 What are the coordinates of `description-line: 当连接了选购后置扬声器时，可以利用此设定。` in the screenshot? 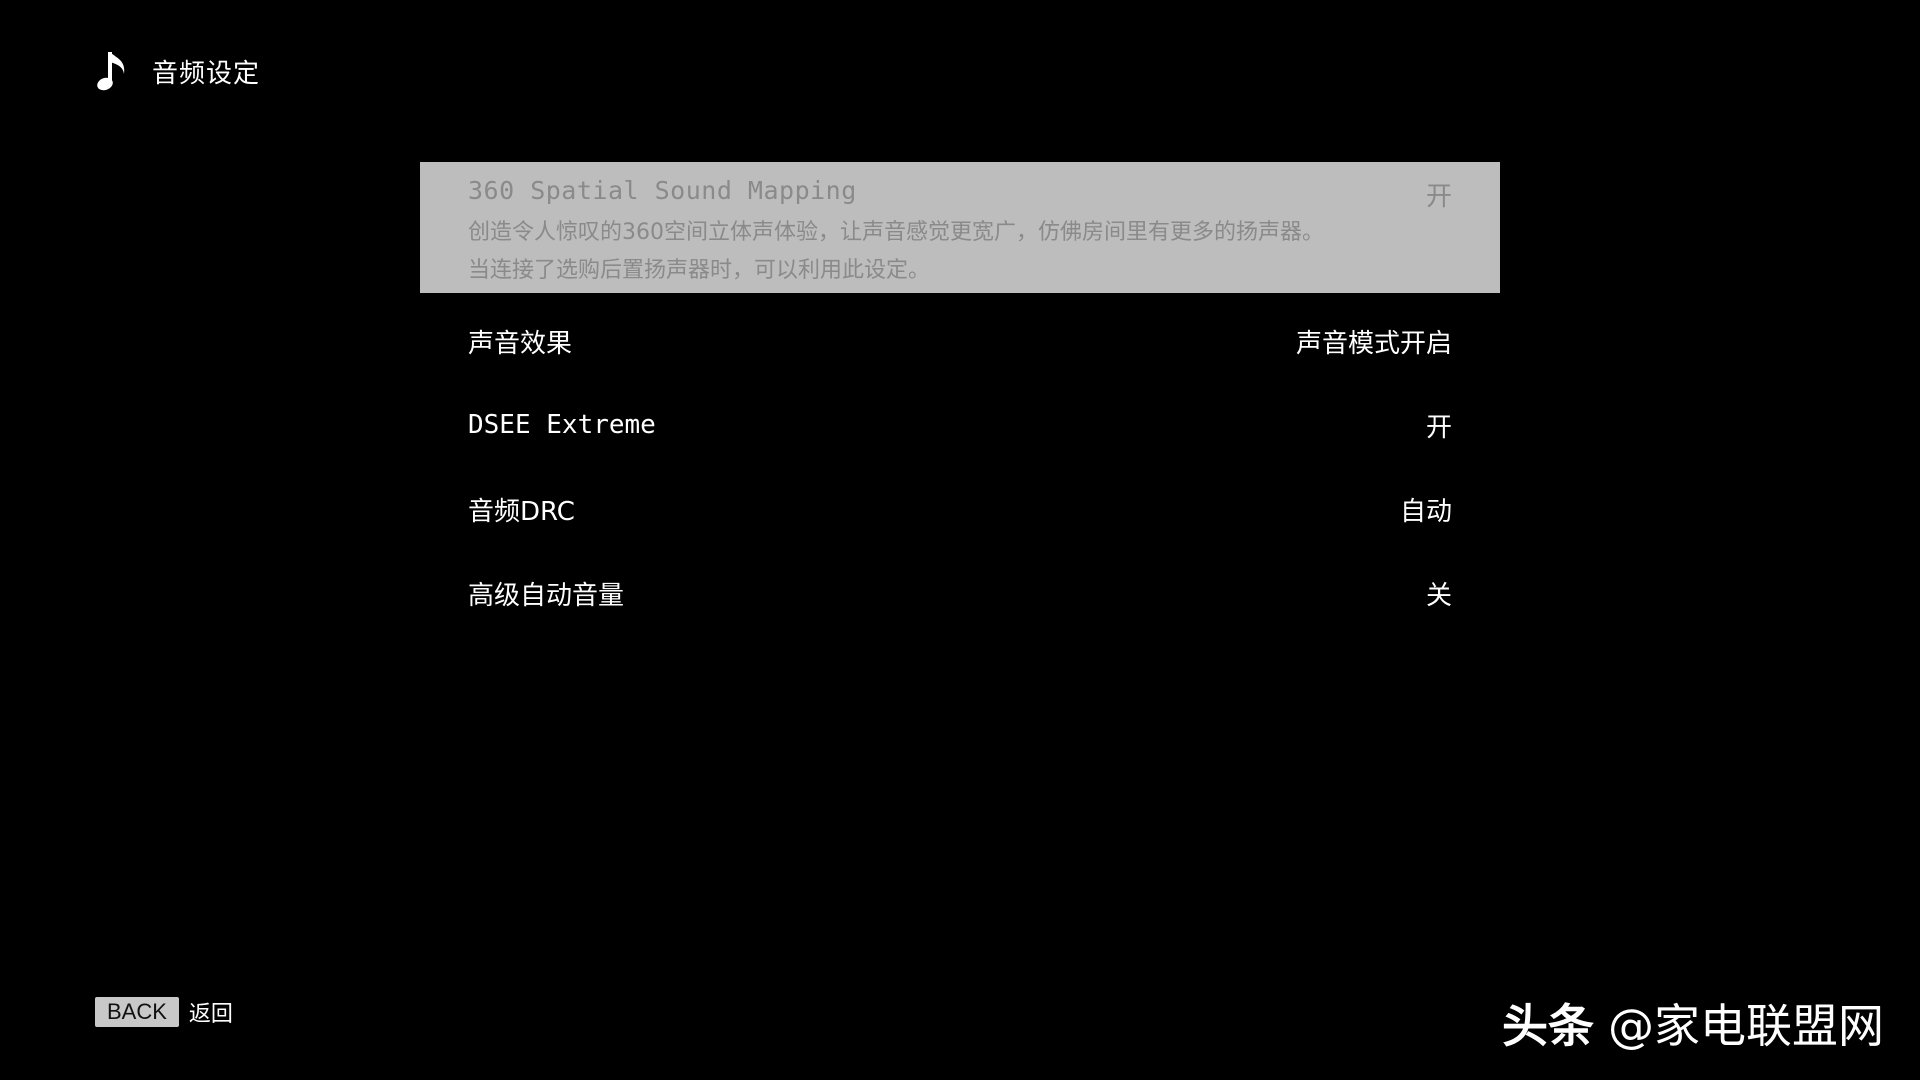 It's located at (699, 270).